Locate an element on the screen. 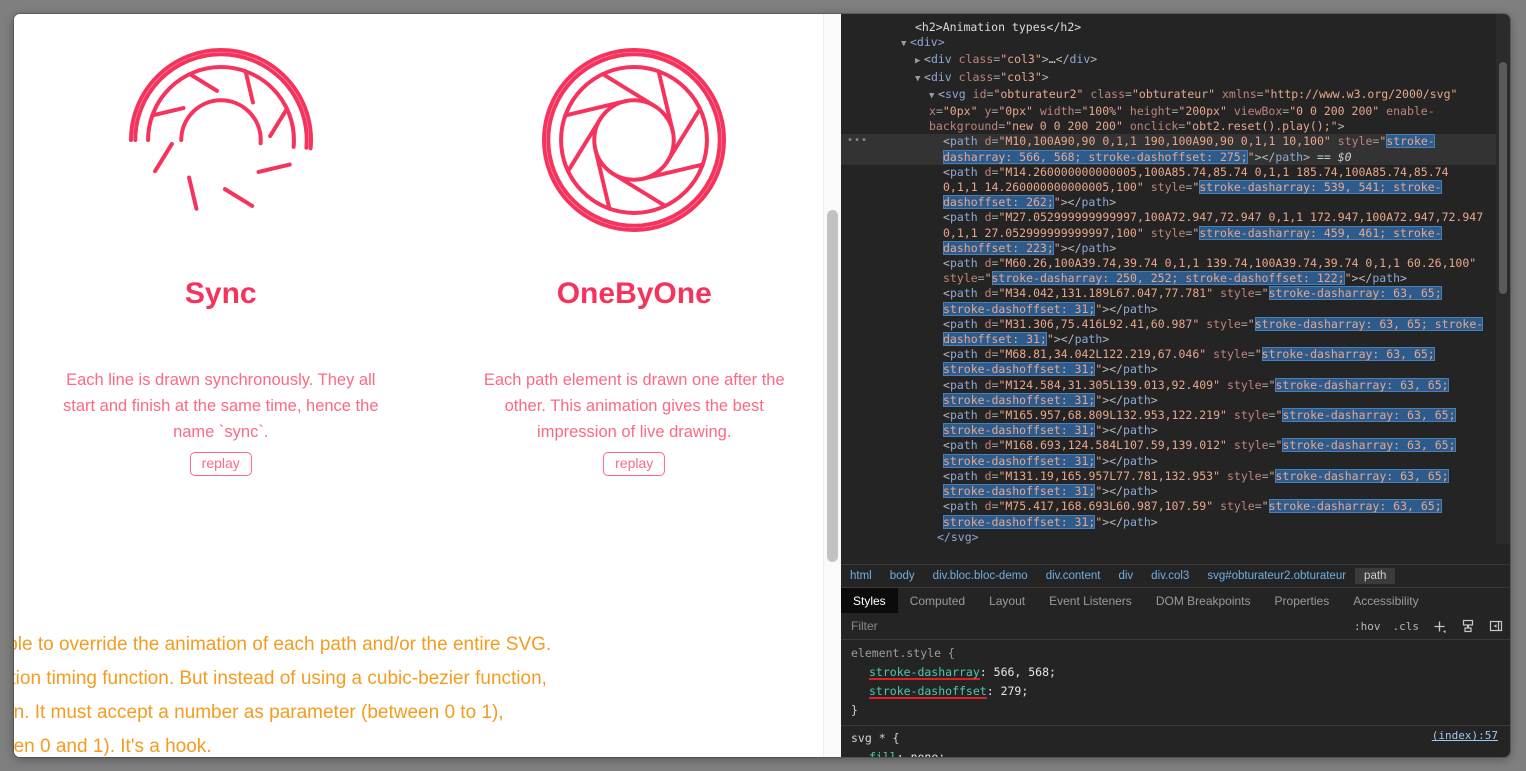 The width and height of the screenshot is (1526, 771). replay-button-onebyone: replay is located at coordinates (634, 464).